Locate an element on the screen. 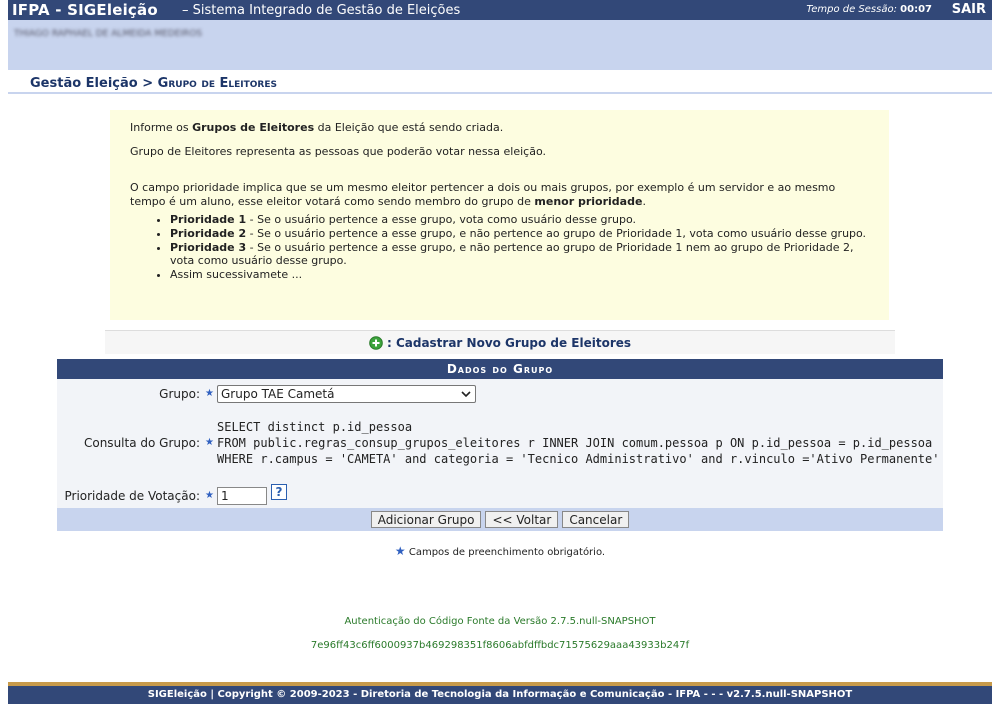 This screenshot has width=1000, height=704. info-intro-suffix: da Eleição que está sendo criada. is located at coordinates (409, 127).